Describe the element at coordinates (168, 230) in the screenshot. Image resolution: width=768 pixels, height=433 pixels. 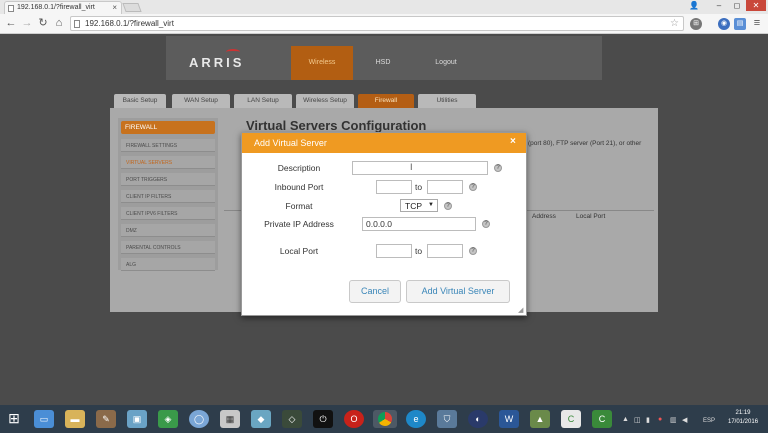
I see `sidebar-item-dmz: DMZ` at that location.